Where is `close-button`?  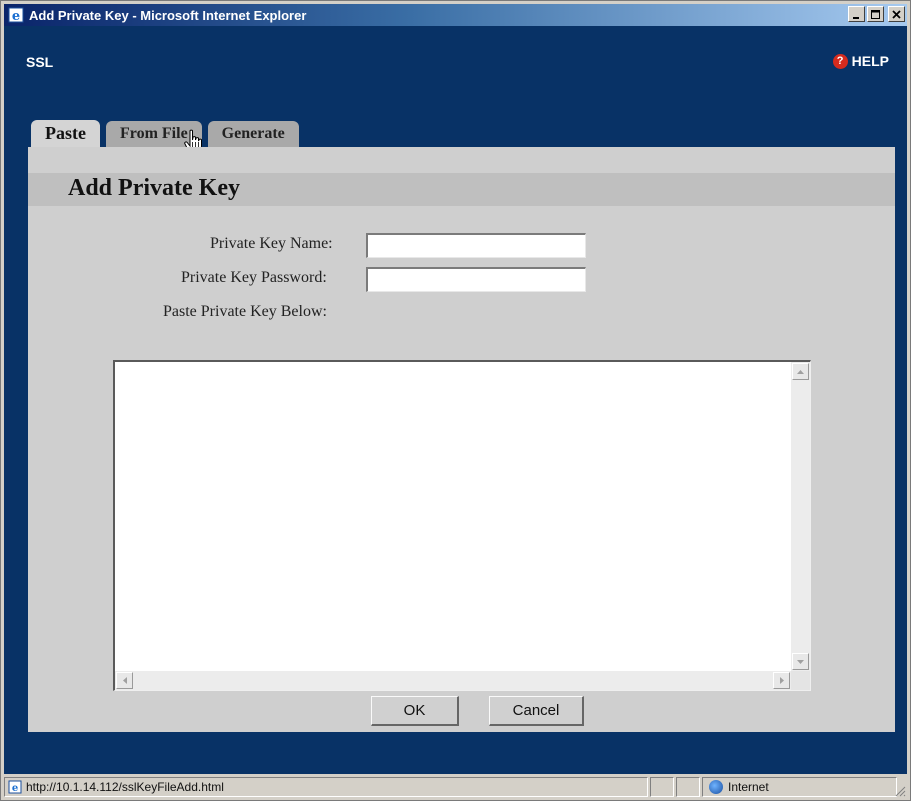 close-button is located at coordinates (896, 14).